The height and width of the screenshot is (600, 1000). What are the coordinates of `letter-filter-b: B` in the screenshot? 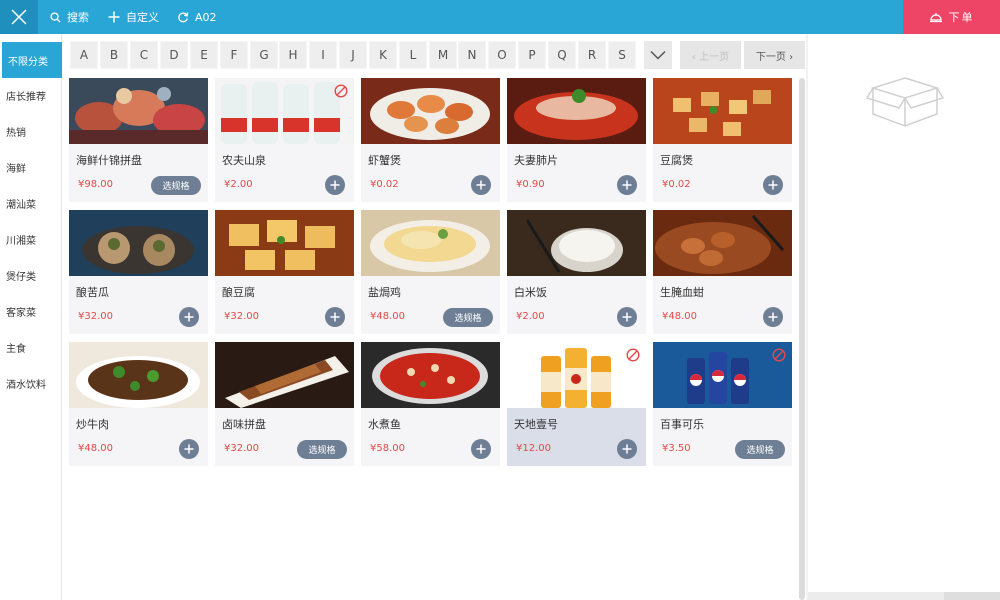 It's located at (114, 55).